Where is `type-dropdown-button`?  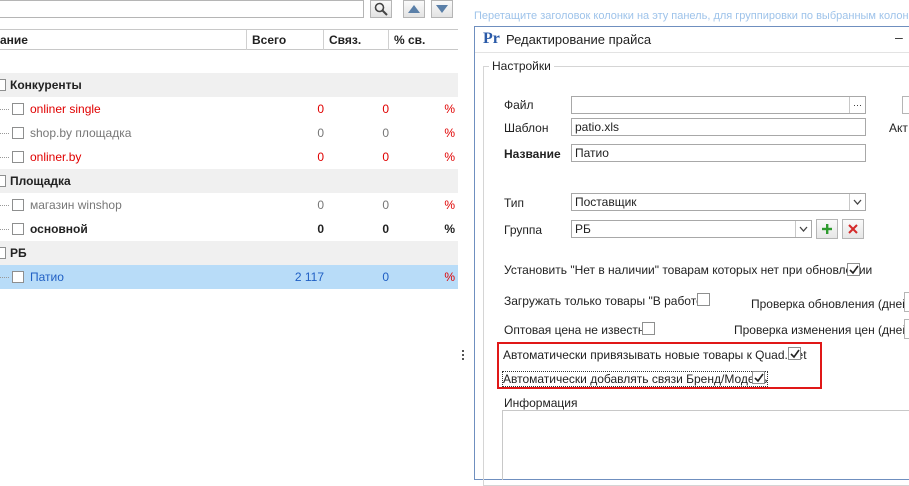
type-dropdown-button is located at coordinates (857, 202).